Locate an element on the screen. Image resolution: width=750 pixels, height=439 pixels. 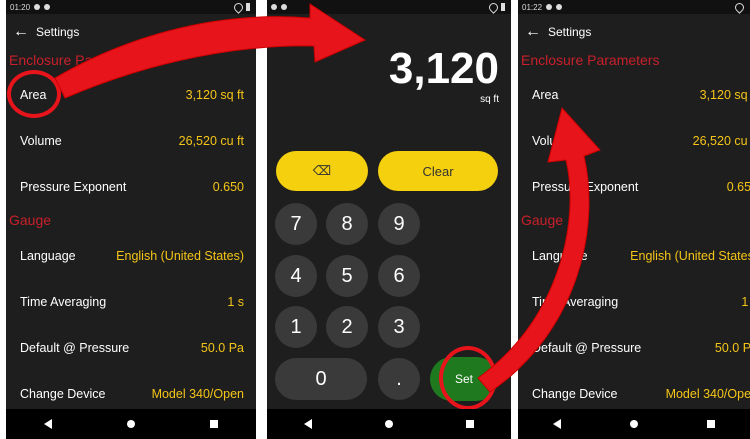
arrow-to-updated-area is located at coordinates (539, 249).